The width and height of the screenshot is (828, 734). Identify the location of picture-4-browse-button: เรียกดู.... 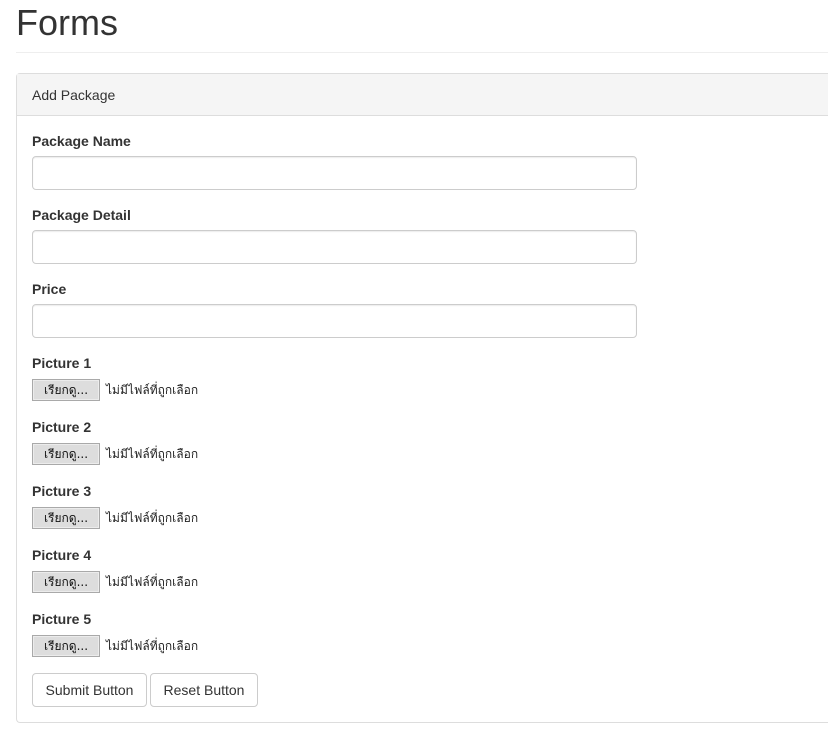
(66, 582).